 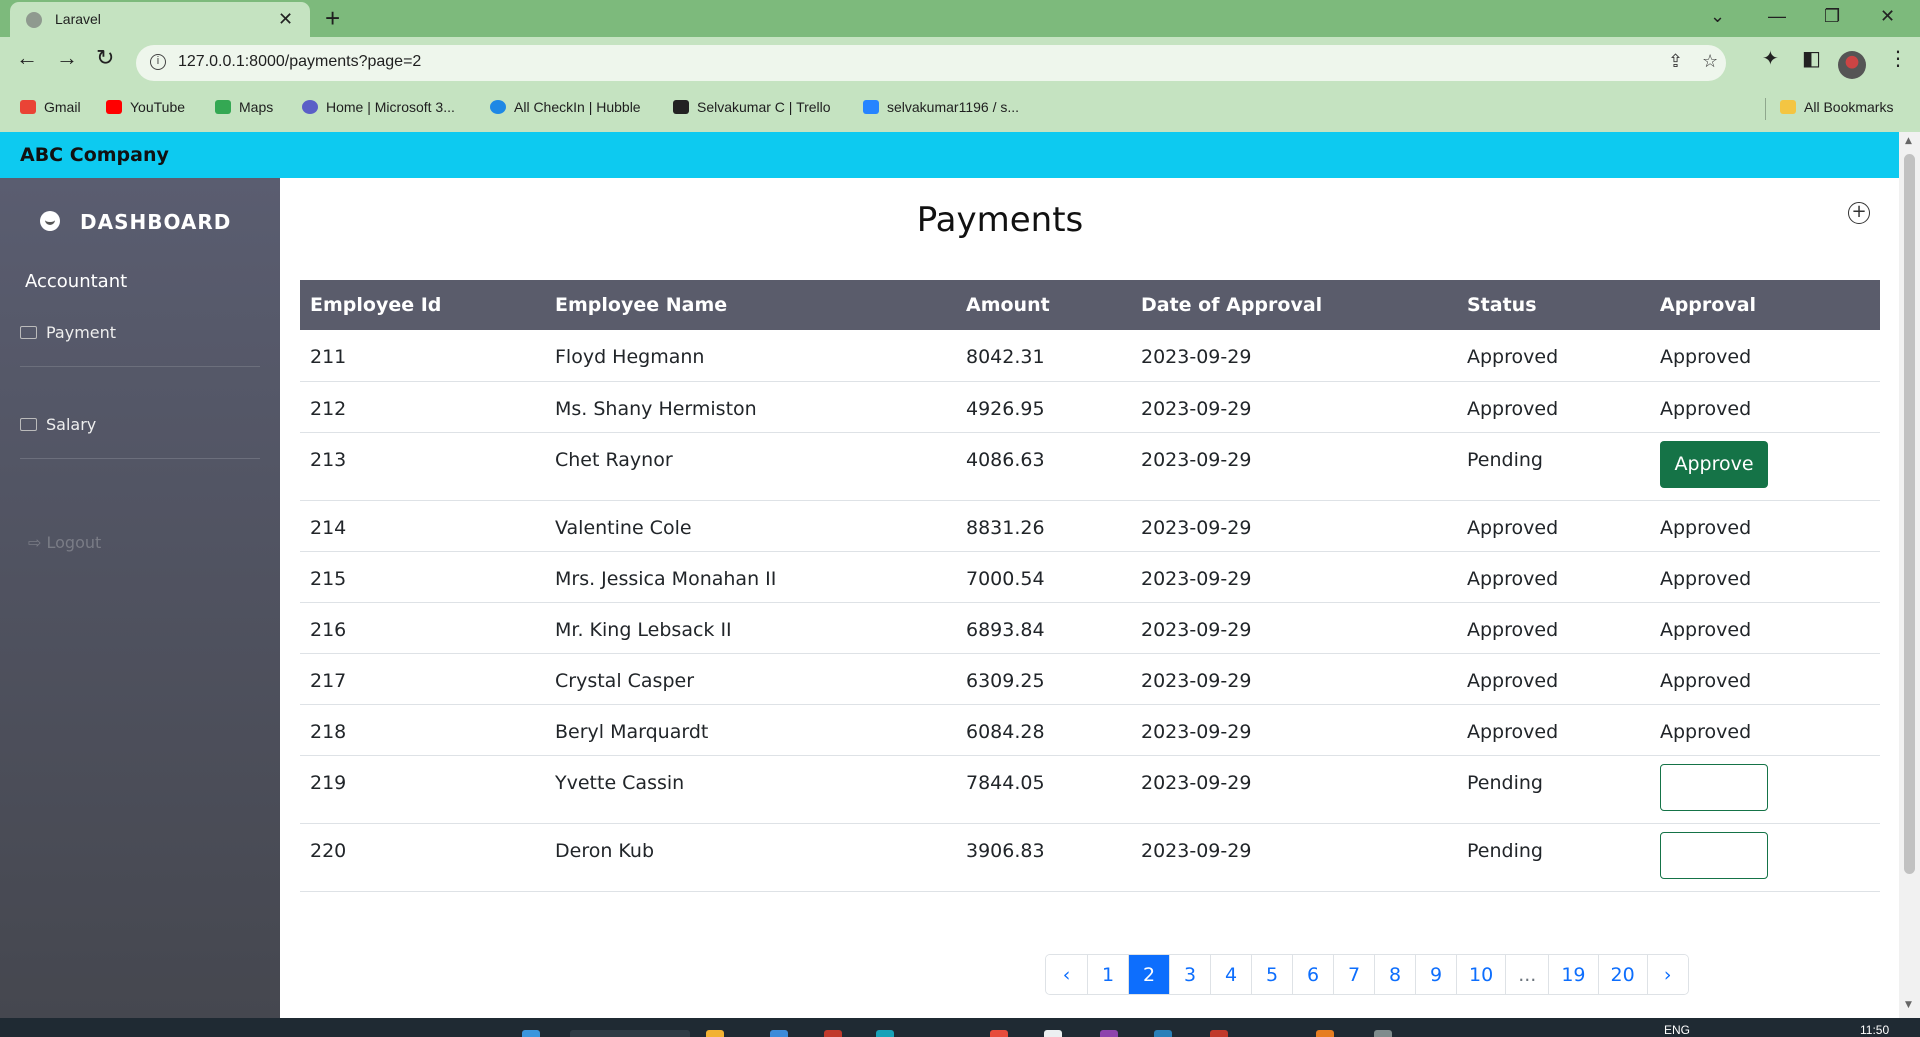 What do you see at coordinates (1874, 1030) in the screenshot?
I see `clock: 11:50` at bounding box center [1874, 1030].